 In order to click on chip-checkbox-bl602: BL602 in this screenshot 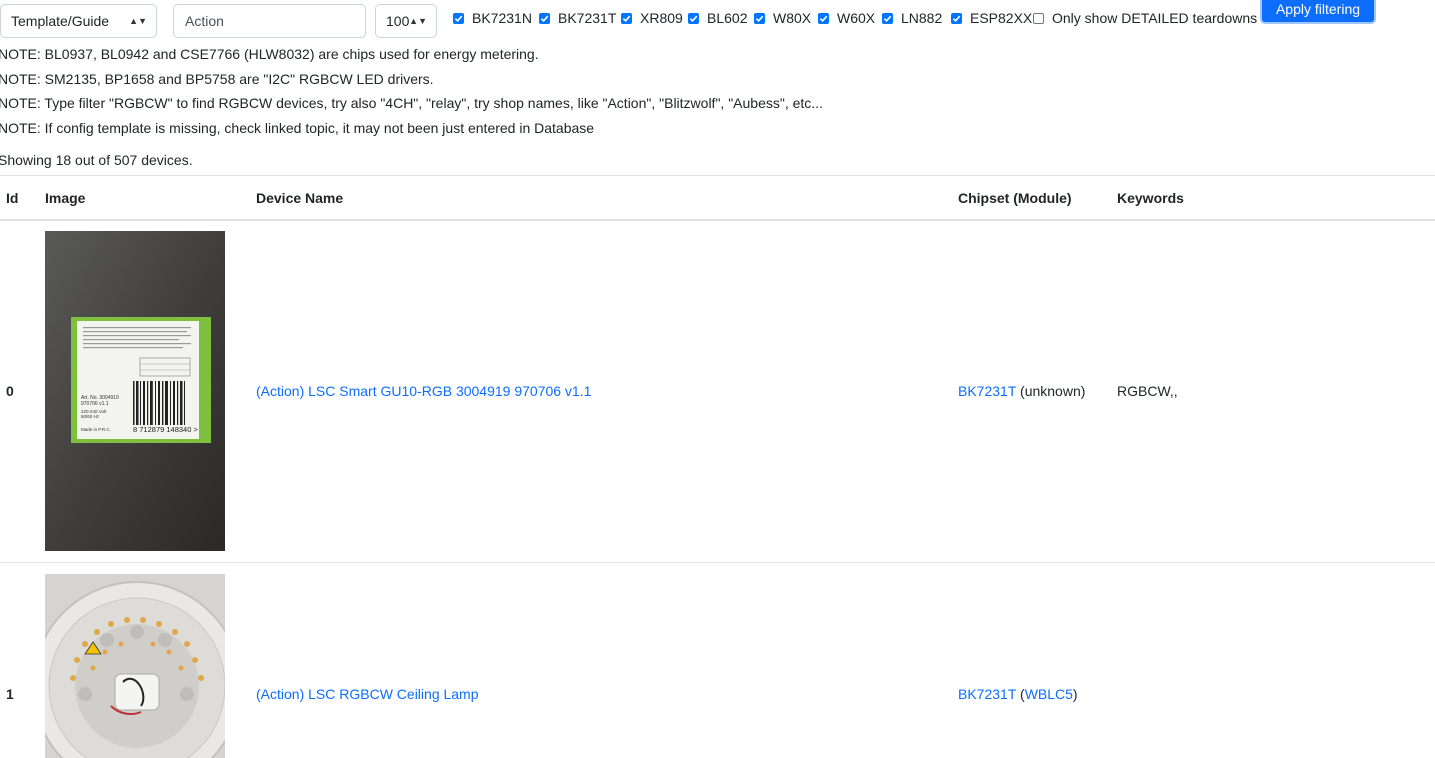, I will do `click(717, 18)`.